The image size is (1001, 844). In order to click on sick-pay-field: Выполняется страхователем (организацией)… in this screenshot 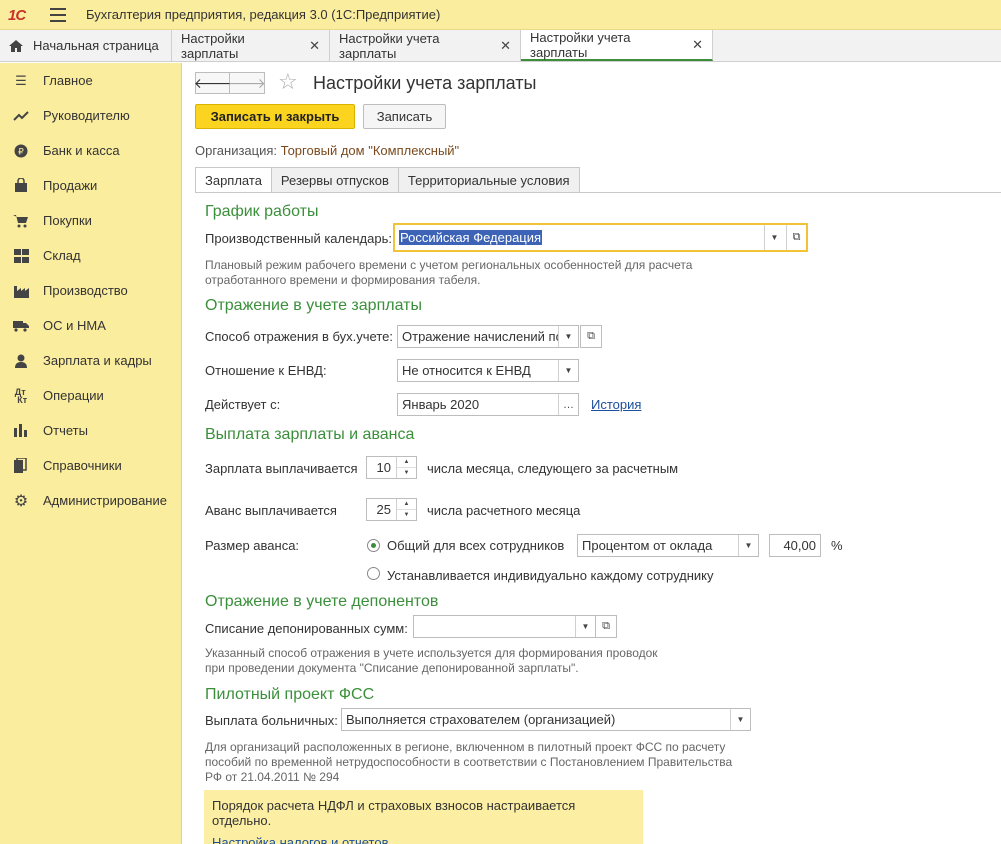, I will do `click(546, 719)`.